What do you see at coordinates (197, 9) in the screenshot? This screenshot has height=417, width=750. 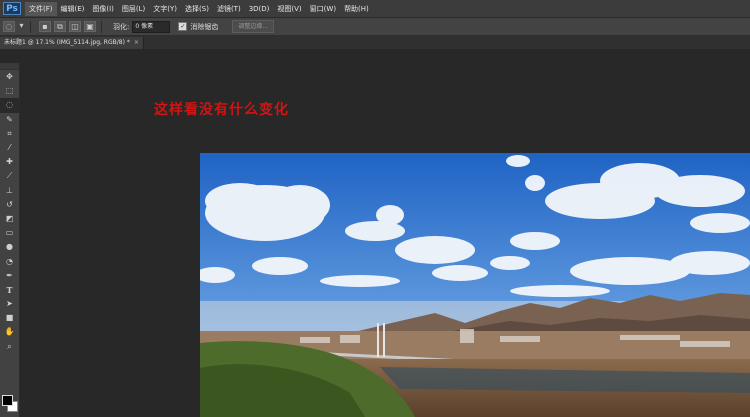 I see `menu-select: 选择(S)` at bounding box center [197, 9].